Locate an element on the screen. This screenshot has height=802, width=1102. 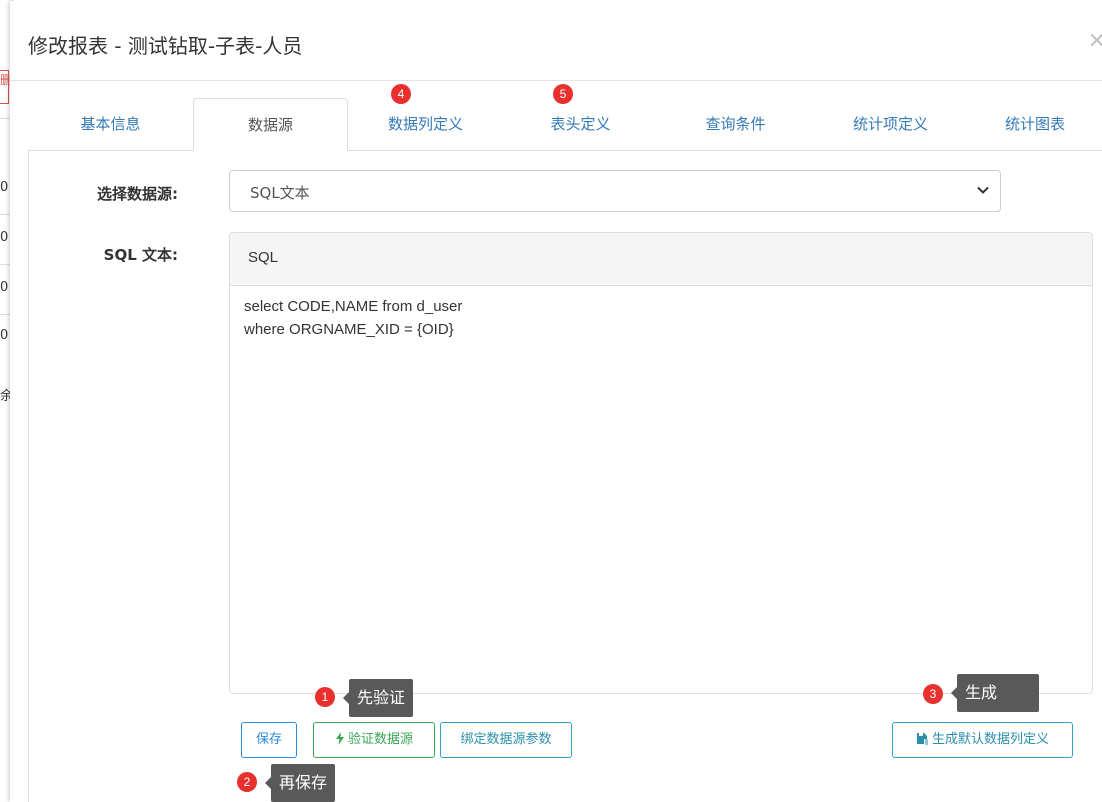
validate-button-label: 验证数据源 is located at coordinates (380, 739).